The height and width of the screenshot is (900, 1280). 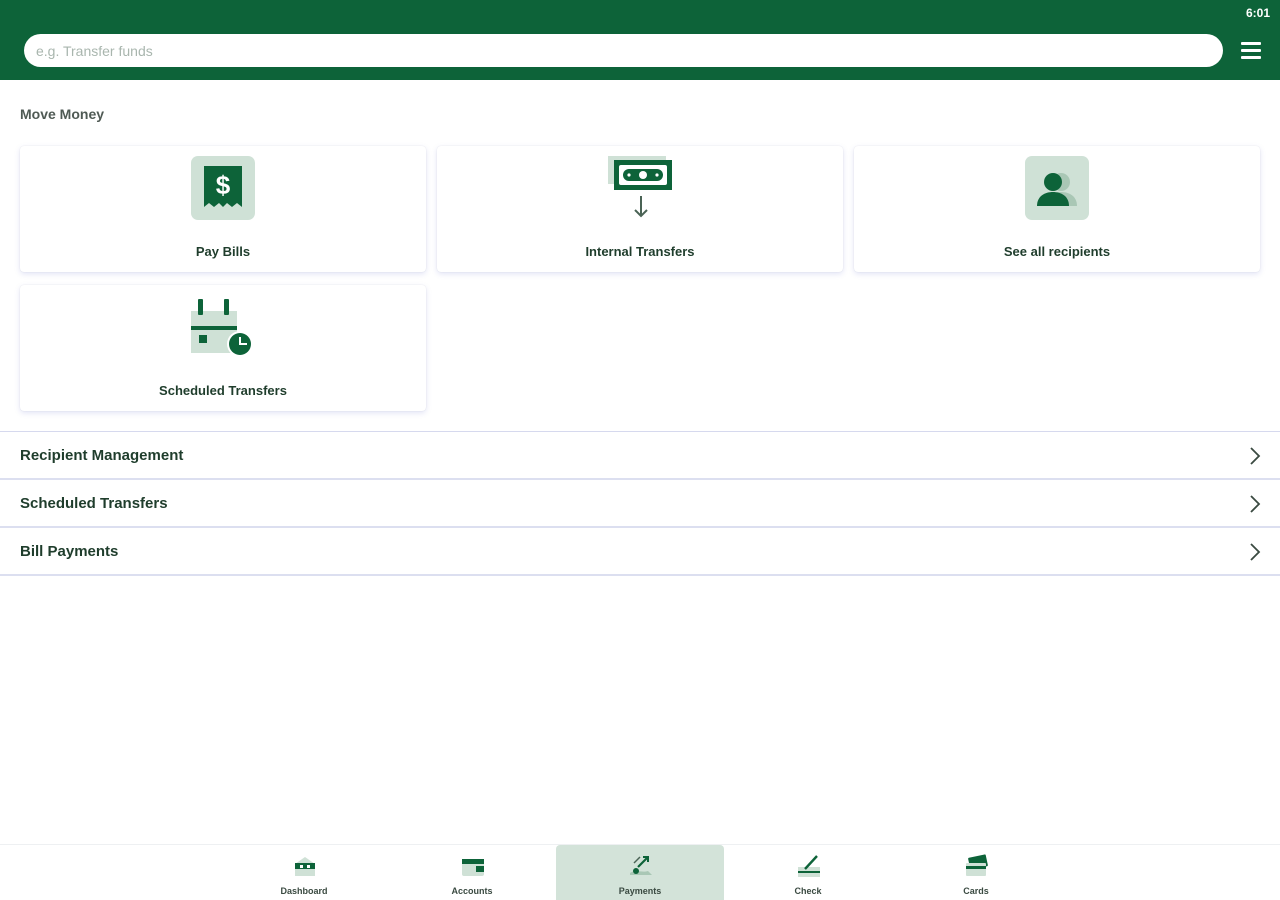 What do you see at coordinates (223, 390) in the screenshot?
I see `tile-label: Scheduled Transfers` at bounding box center [223, 390].